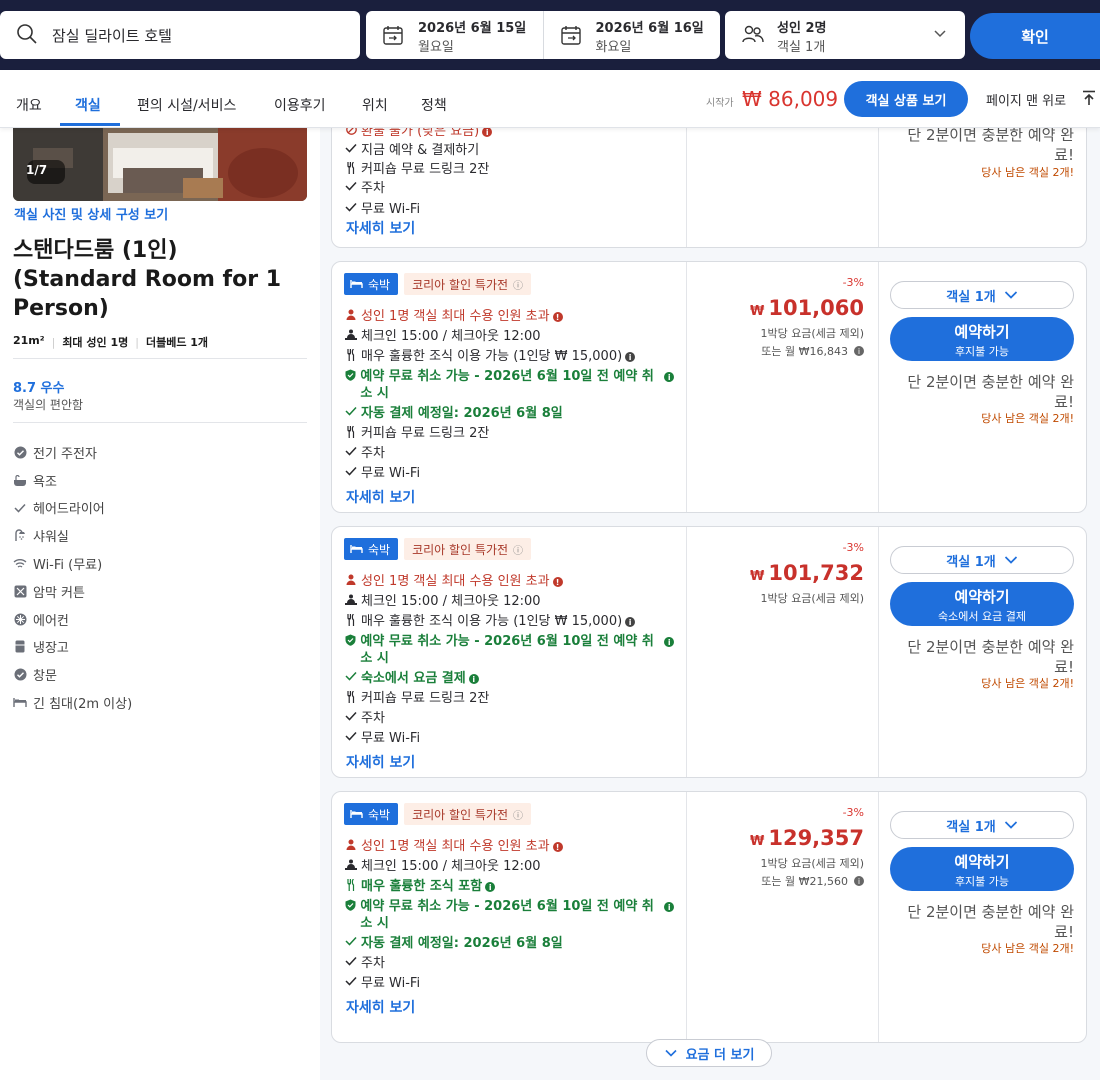 The height and width of the screenshot is (1080, 1100). Describe the element at coordinates (371, 814) in the screenshot. I see `stay-badge: 숙박` at that location.